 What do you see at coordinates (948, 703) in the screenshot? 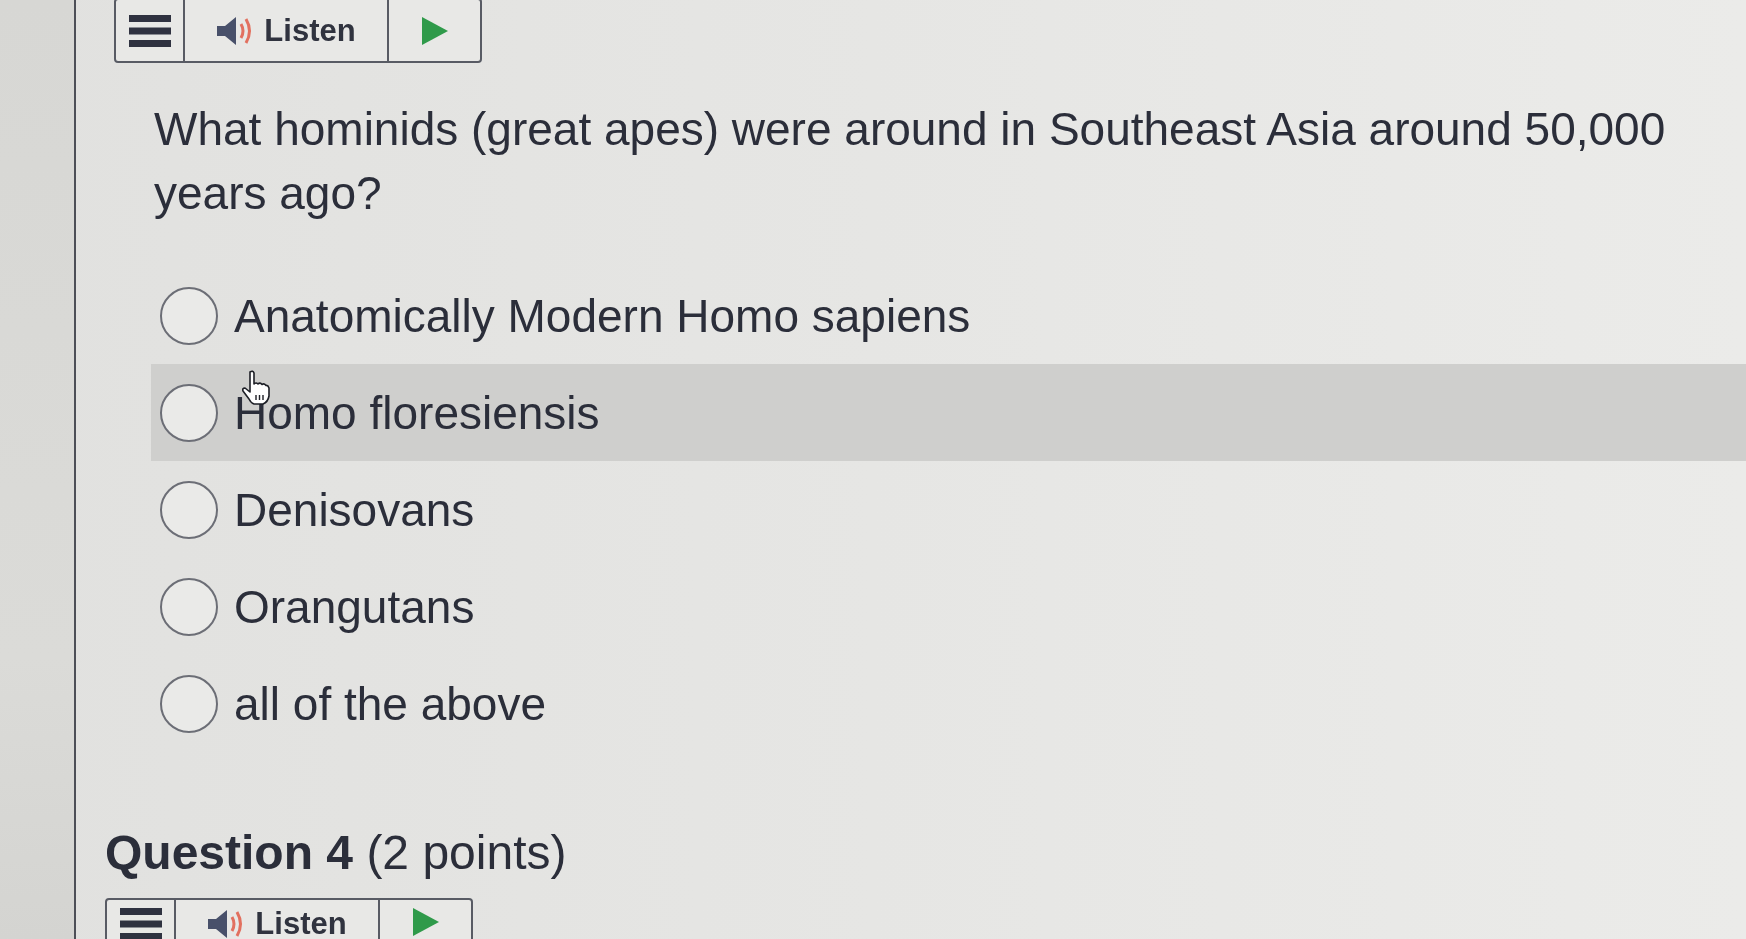
I see `answer-option: all of the above` at bounding box center [948, 703].